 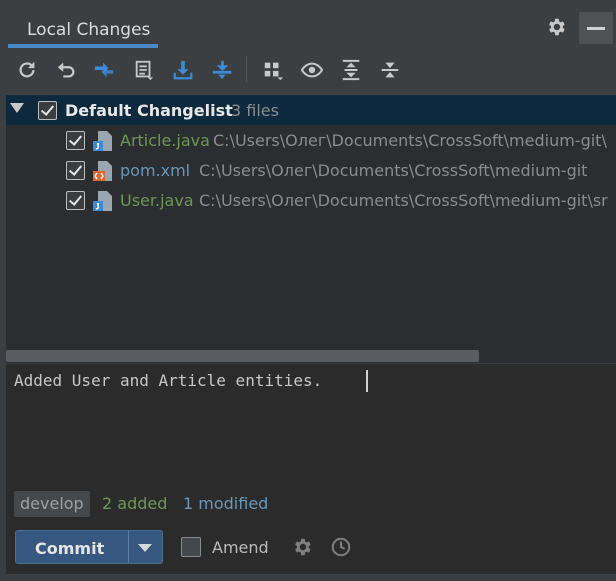 What do you see at coordinates (222, 70) in the screenshot?
I see `shelve-icon` at bounding box center [222, 70].